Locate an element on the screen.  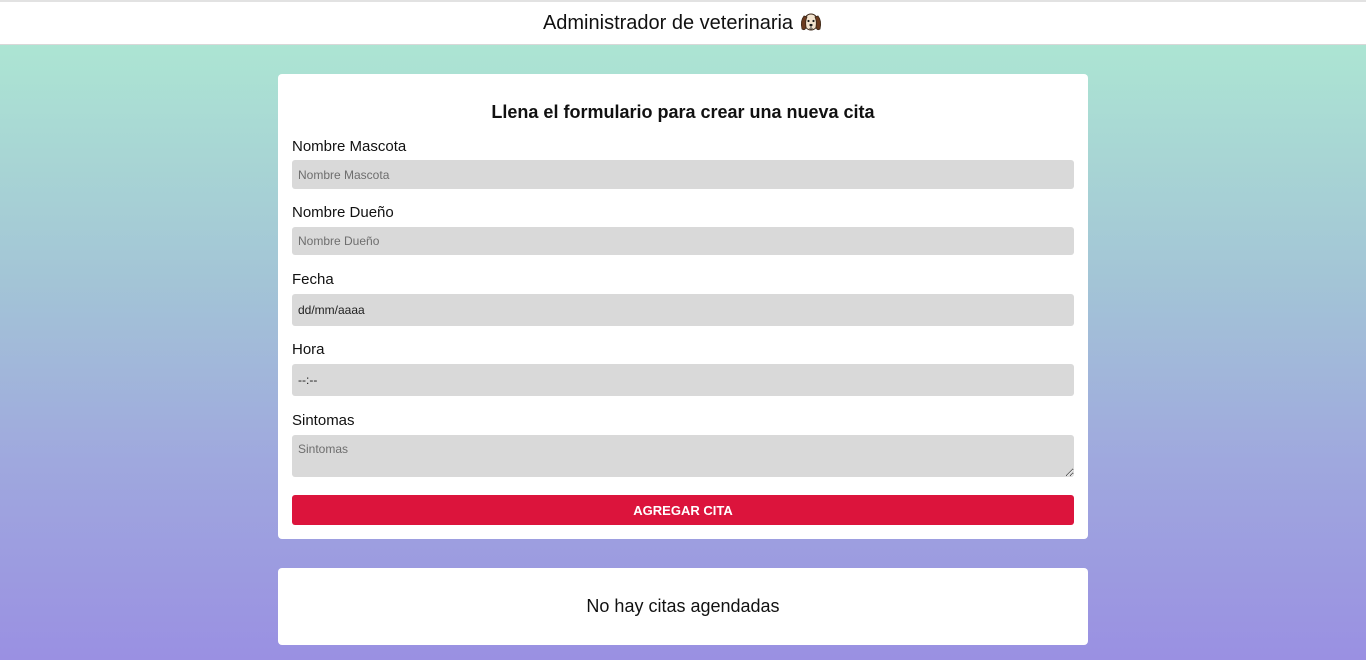
owner-name-label: Nombre Dueño is located at coordinates (343, 212).